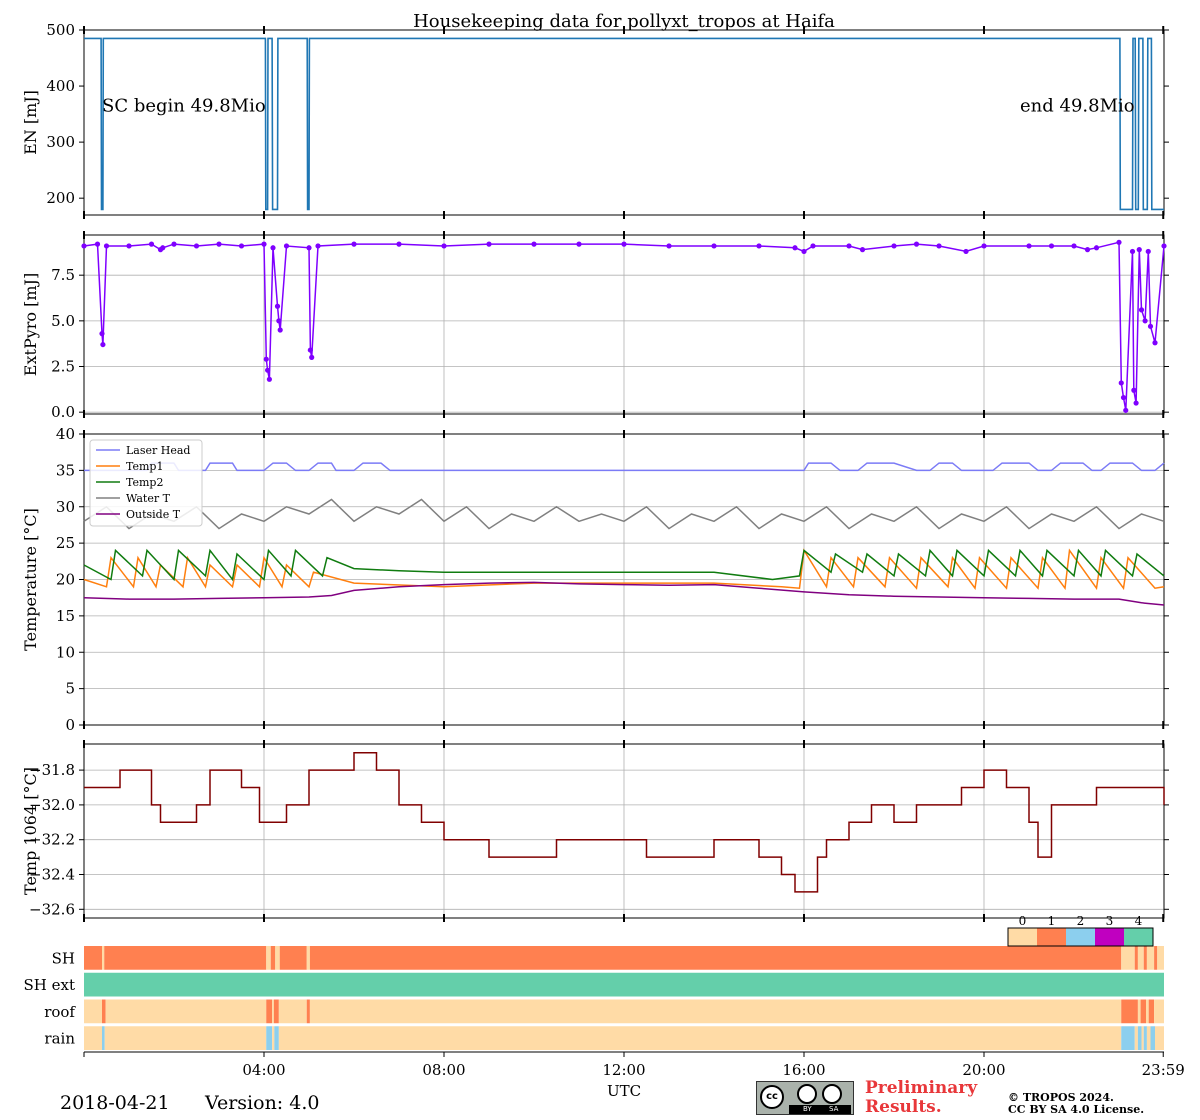  Describe the element at coordinates (65, 470) in the screenshot. I see `temps-ytick-label: 35` at that location.